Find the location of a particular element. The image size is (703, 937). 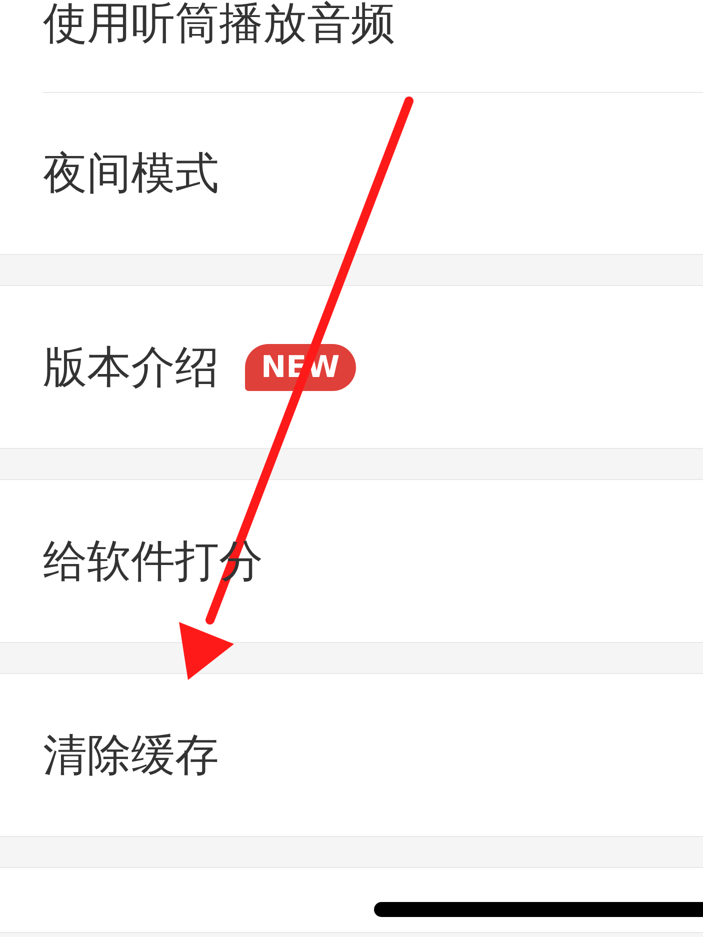

settings-item-label: 版本介绍 is located at coordinates (131, 367).